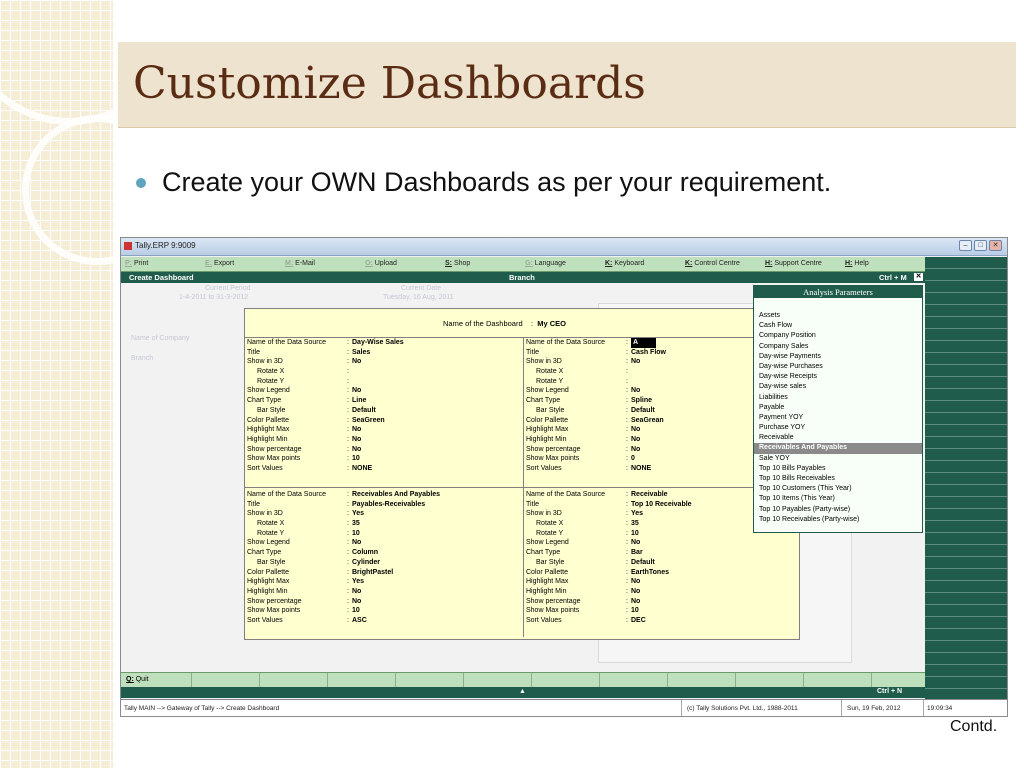 The width and height of the screenshot is (1024, 768). Describe the element at coordinates (838, 510) in the screenshot. I see `analysis-list-item: Top 10 Payables (Party-wise)` at that location.